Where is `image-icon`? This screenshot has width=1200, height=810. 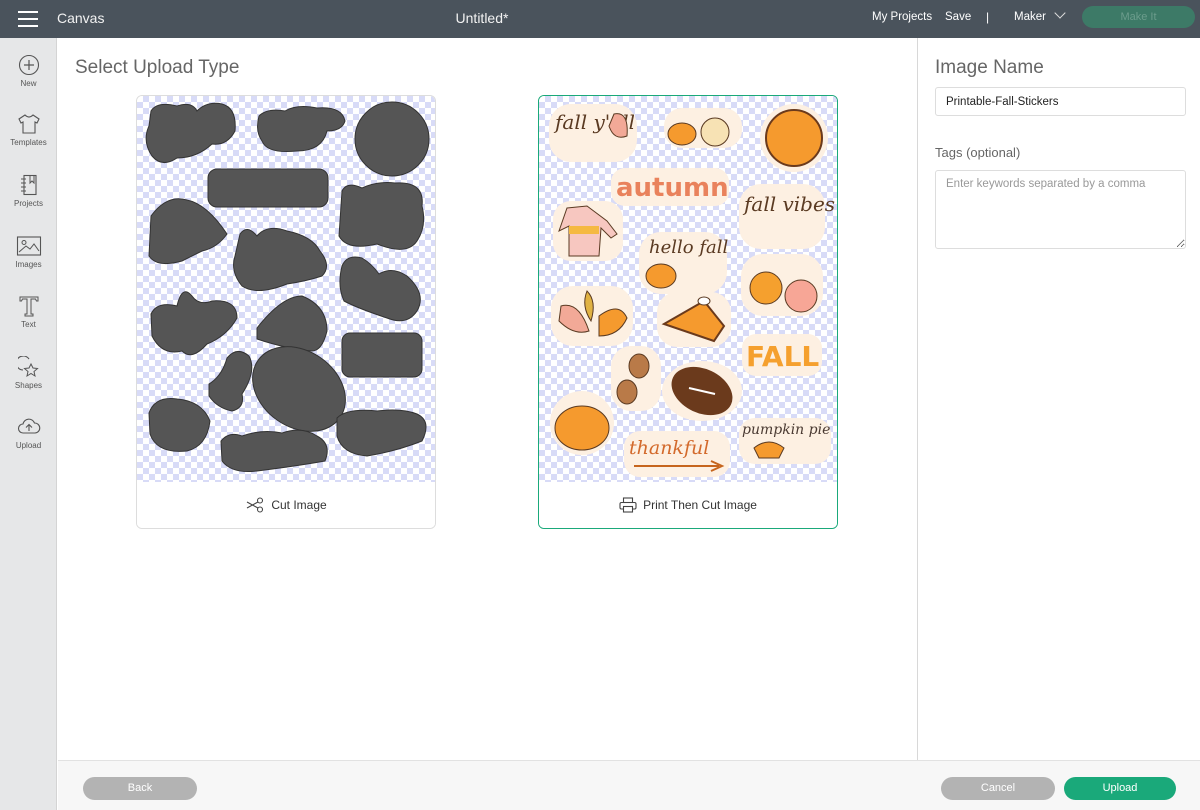
image-icon is located at coordinates (28, 246).